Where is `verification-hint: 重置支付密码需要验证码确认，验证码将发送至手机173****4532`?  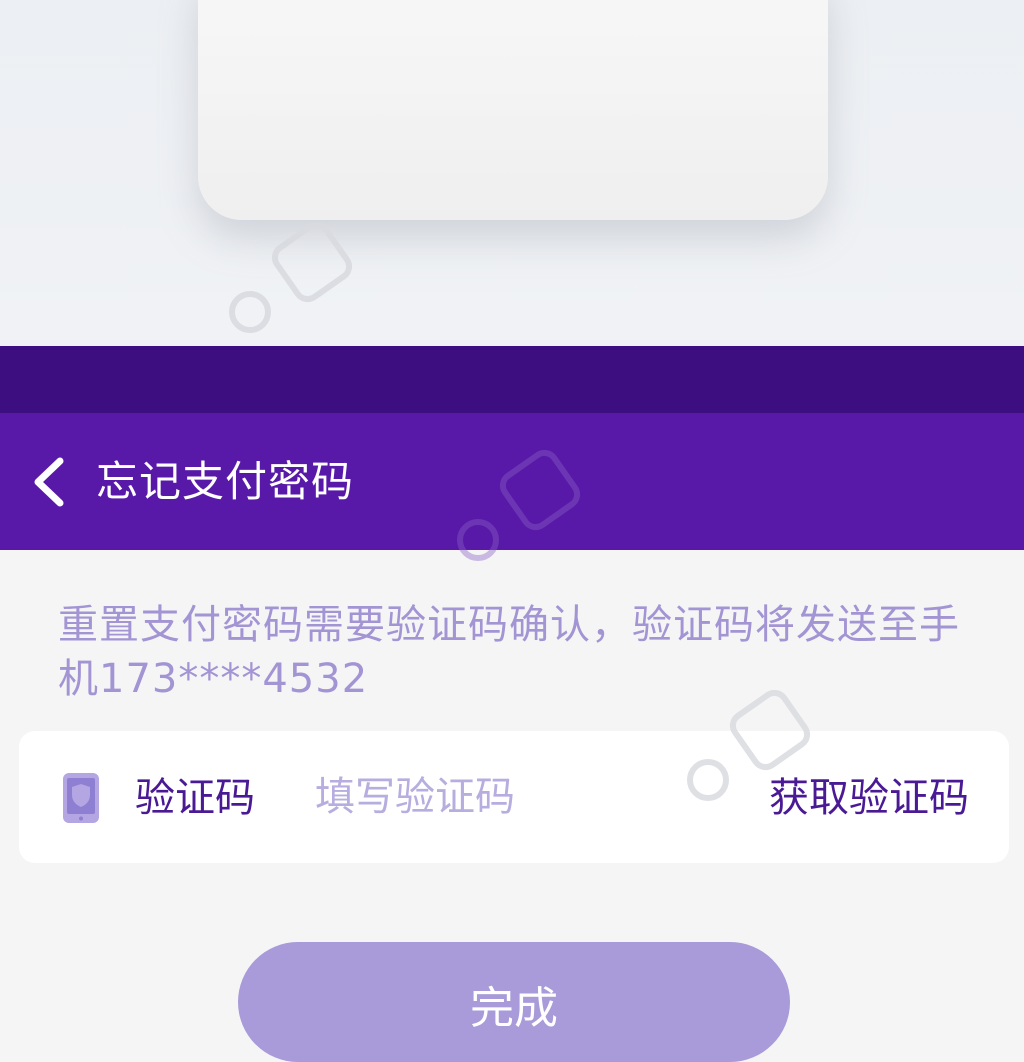 verification-hint: 重置支付密码需要验证码确认，验证码将发送至手机173****4532 is located at coordinates (509, 652).